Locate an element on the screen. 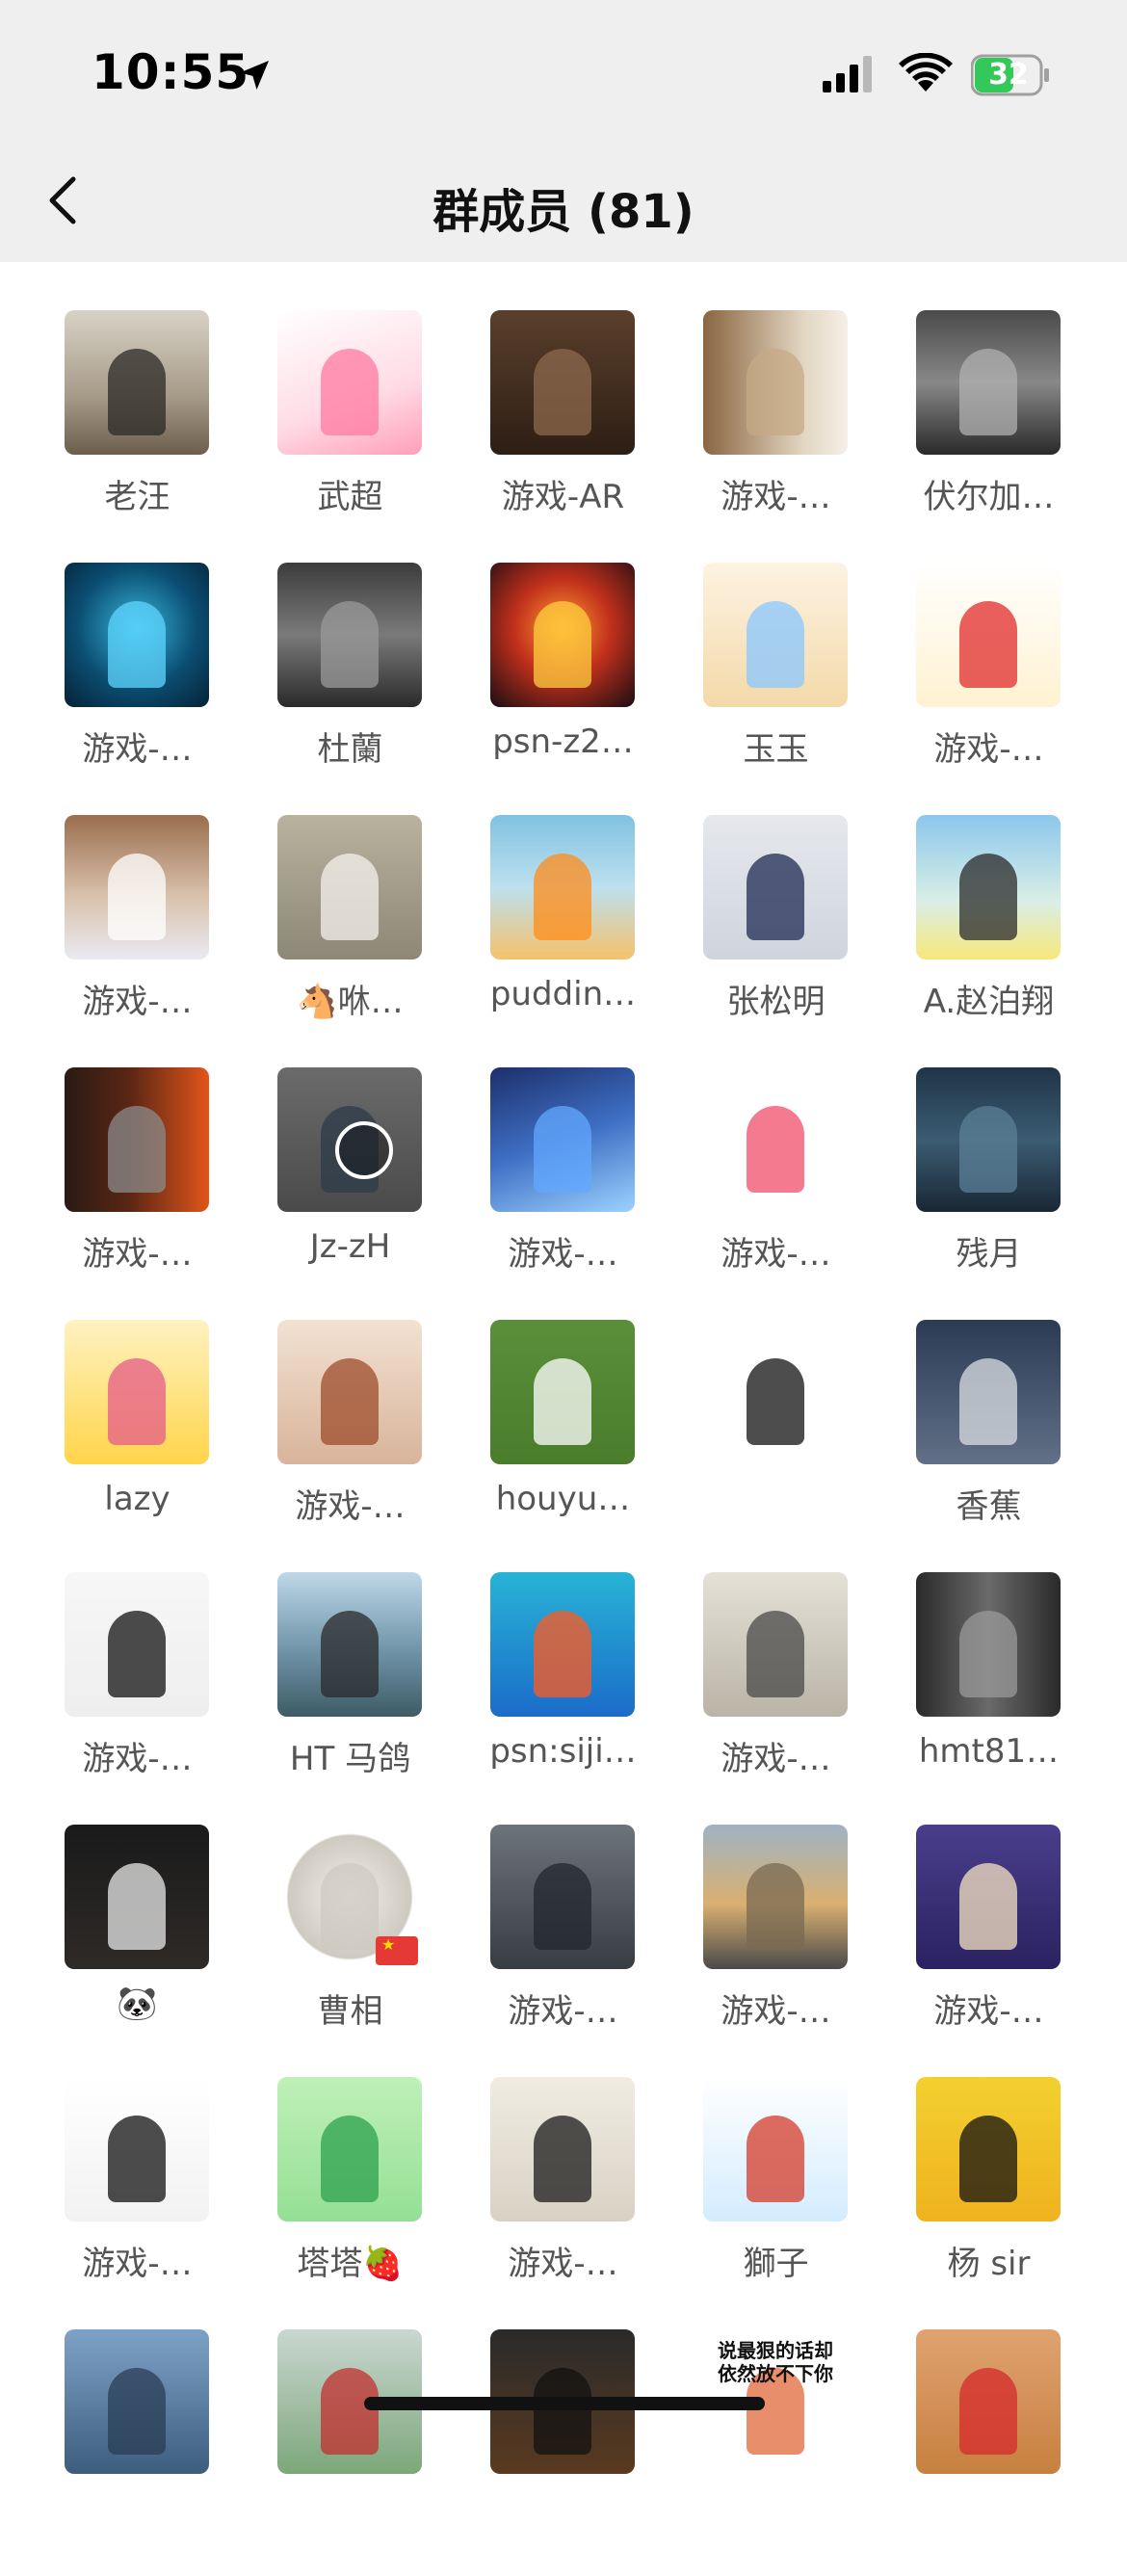 This screenshot has width=1127, height=2576. member-item: 杨 sir is located at coordinates (994, 2197).